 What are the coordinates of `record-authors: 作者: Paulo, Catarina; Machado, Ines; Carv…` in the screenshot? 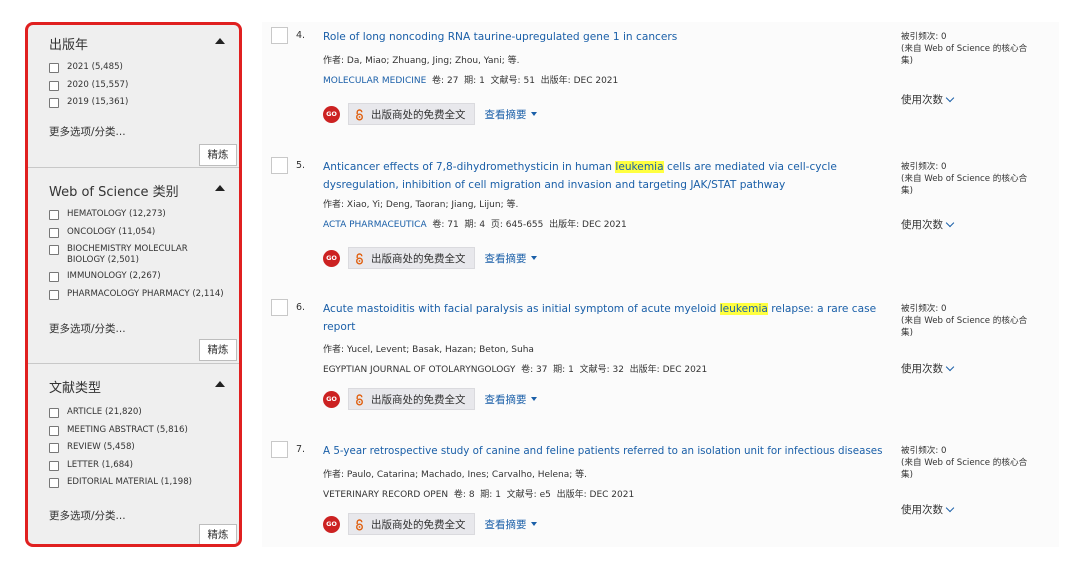 It's located at (455, 475).